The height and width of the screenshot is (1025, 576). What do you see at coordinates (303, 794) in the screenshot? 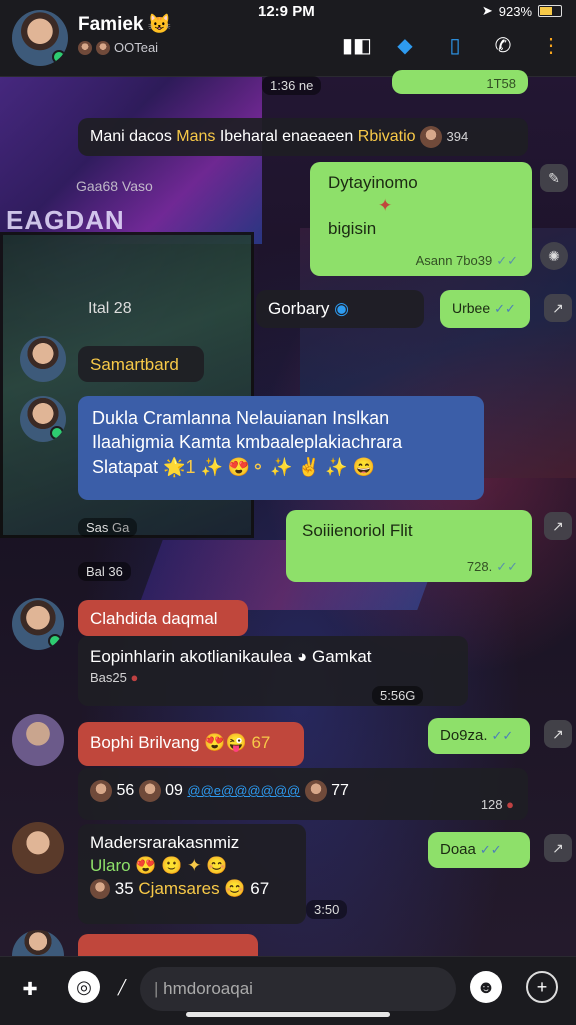
I see `message-incoming: 56 09 @@e@@@@@@ 77 128 ●` at bounding box center [303, 794].